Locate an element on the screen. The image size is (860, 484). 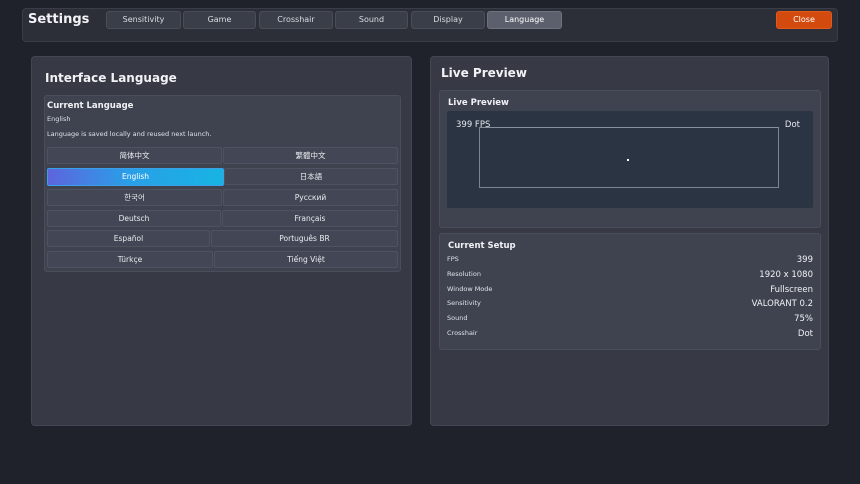
tab-sound: Sound is located at coordinates (371, 20).